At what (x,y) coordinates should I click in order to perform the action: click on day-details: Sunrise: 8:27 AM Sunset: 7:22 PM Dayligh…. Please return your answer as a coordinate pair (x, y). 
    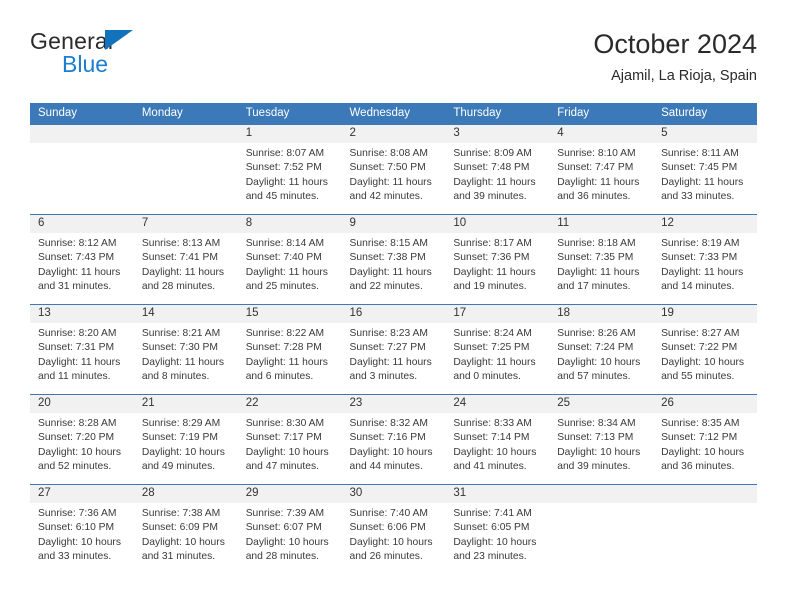
    Looking at the image, I should click on (705, 354).